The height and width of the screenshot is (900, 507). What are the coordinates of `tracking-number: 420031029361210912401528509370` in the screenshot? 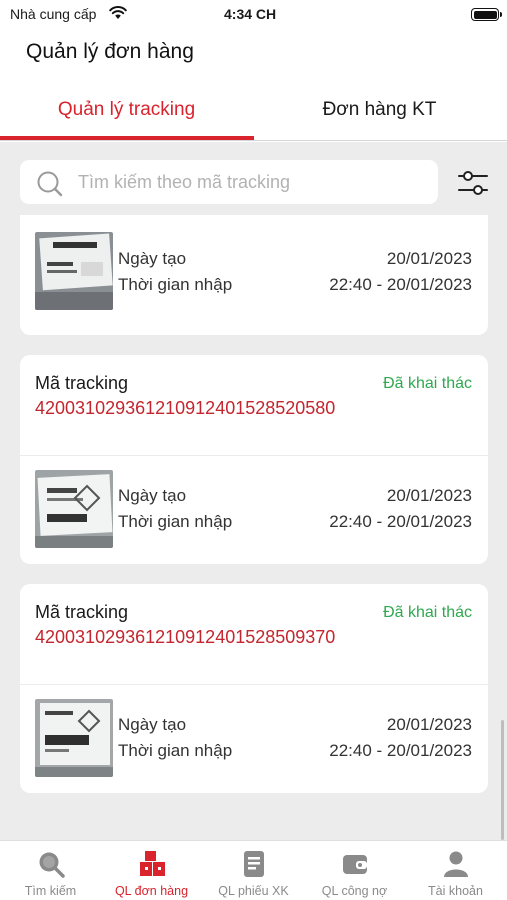 It's located at (202, 637).